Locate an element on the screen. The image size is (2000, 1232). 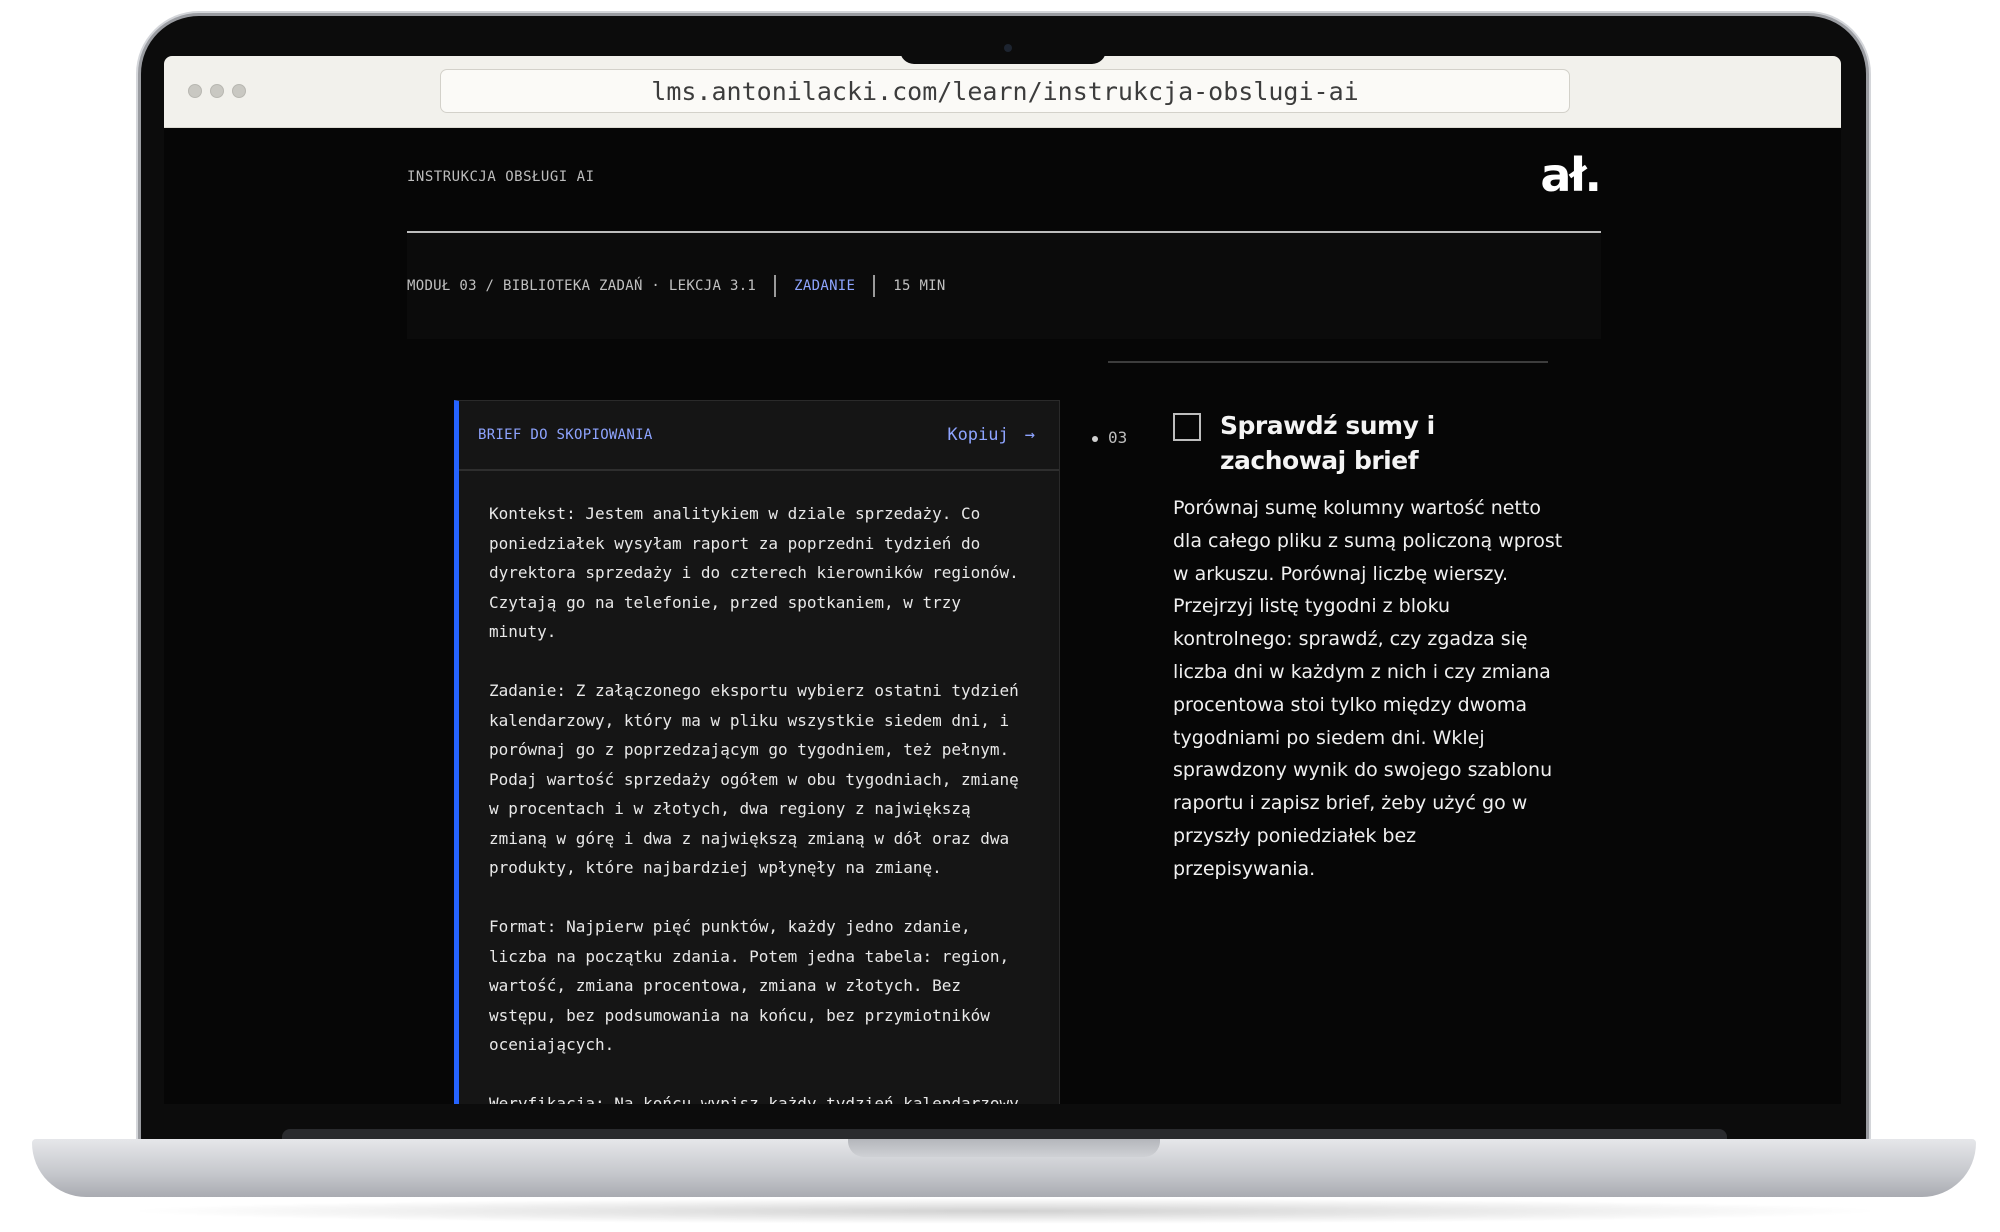
breadcrumb: MODUŁ 03 / BIBLIOTEKA ZADAŃ · LEKCJA 3.1 is located at coordinates (582, 286).